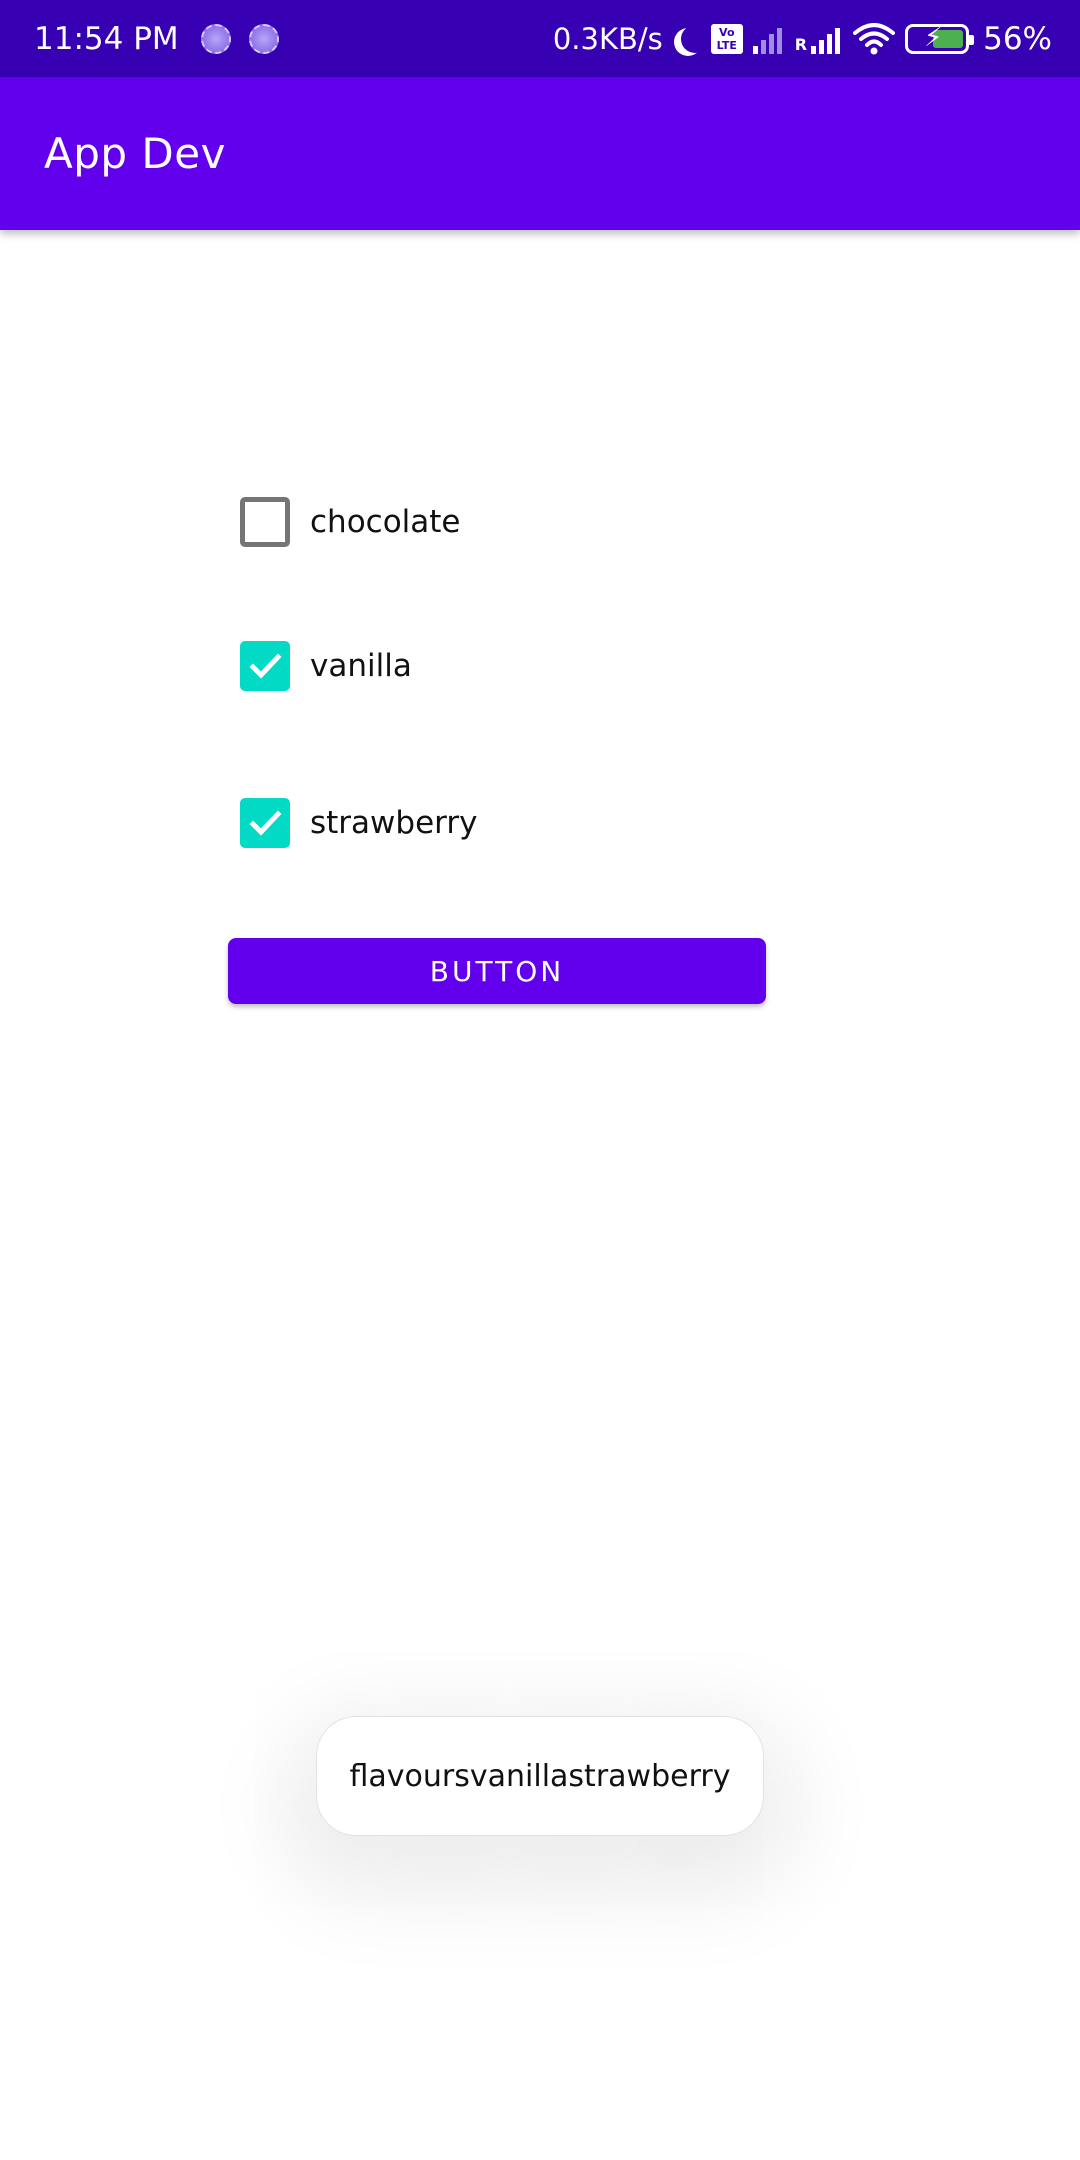  Describe the element at coordinates (361, 666) in the screenshot. I see `checkbox-label: vanilla` at that location.